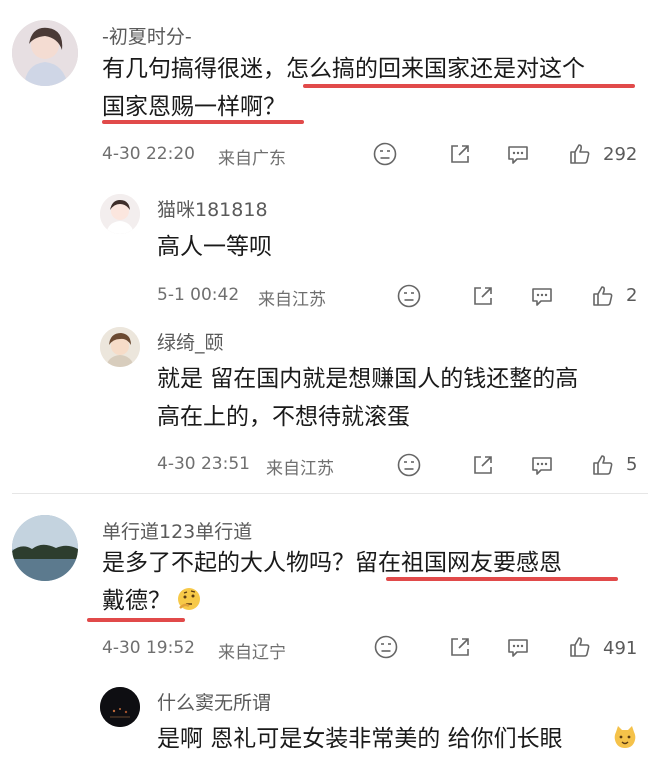 This screenshot has height=761, width=660. Describe the element at coordinates (252, 653) in the screenshot. I see `comment-location: 来自辽宁` at that location.